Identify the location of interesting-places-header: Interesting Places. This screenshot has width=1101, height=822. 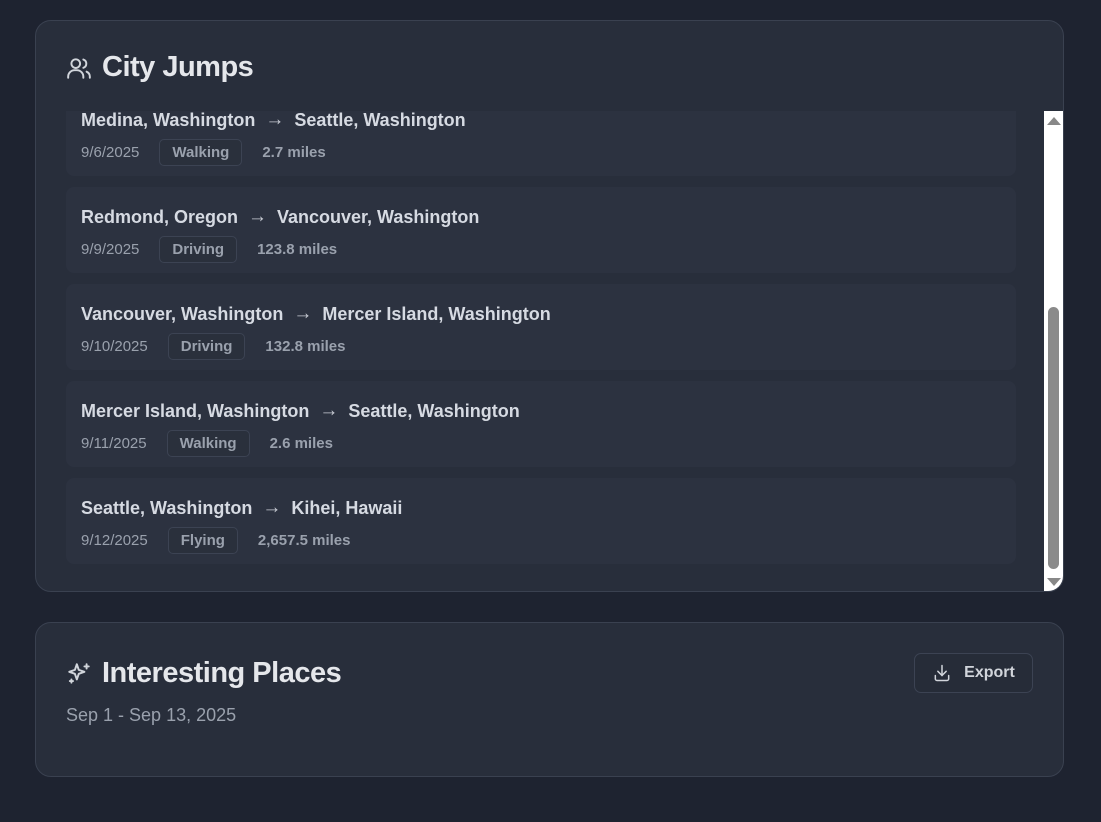
(204, 673).